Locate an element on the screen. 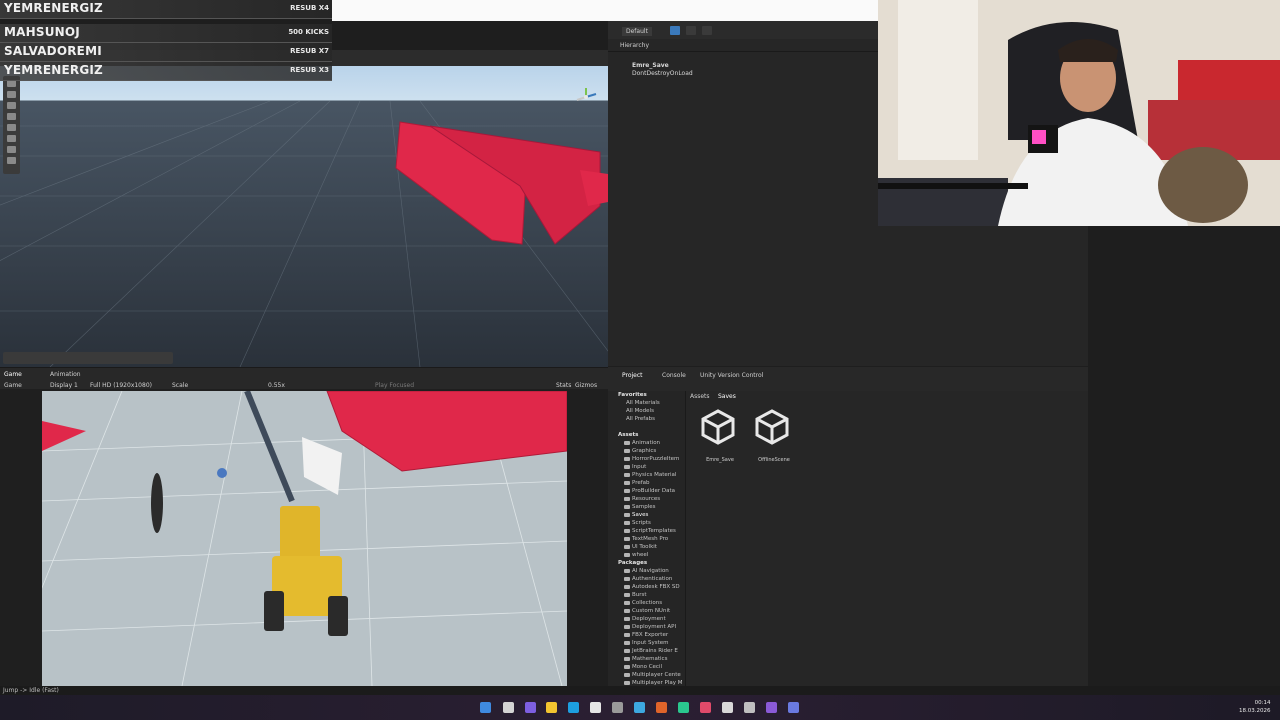 This screenshot has width=1280, height=720. scene-overlay-toolbar is located at coordinates (88, 358).